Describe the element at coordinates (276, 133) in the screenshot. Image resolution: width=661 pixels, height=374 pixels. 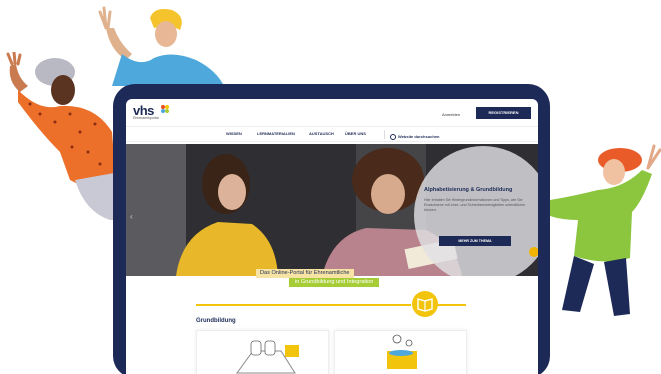
I see `nav-item-lernmaterialien: LERNMATERIALIEN` at that location.